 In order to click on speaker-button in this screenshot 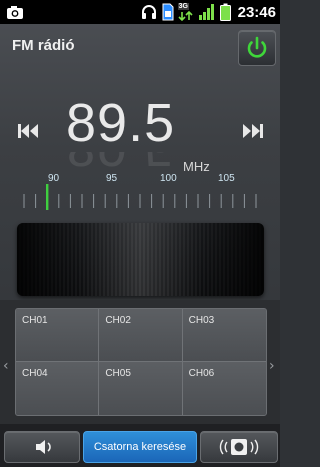, I will do `click(42, 447)`.